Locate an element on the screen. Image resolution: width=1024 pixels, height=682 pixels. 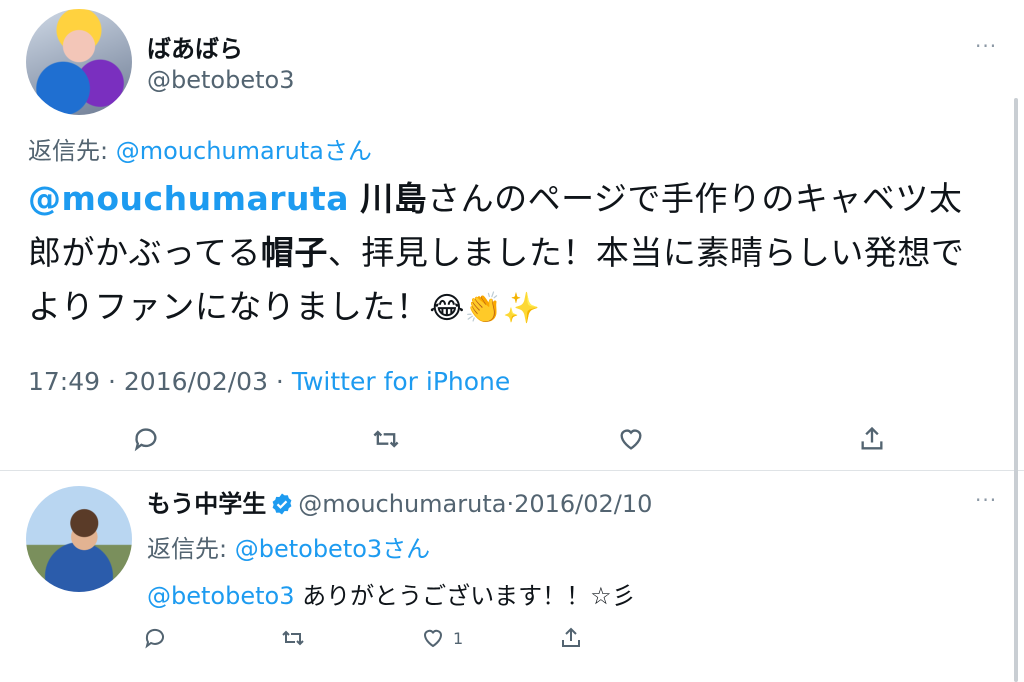
replying-to: 返信先: @betobeto3さん is located at coordinates (288, 546).